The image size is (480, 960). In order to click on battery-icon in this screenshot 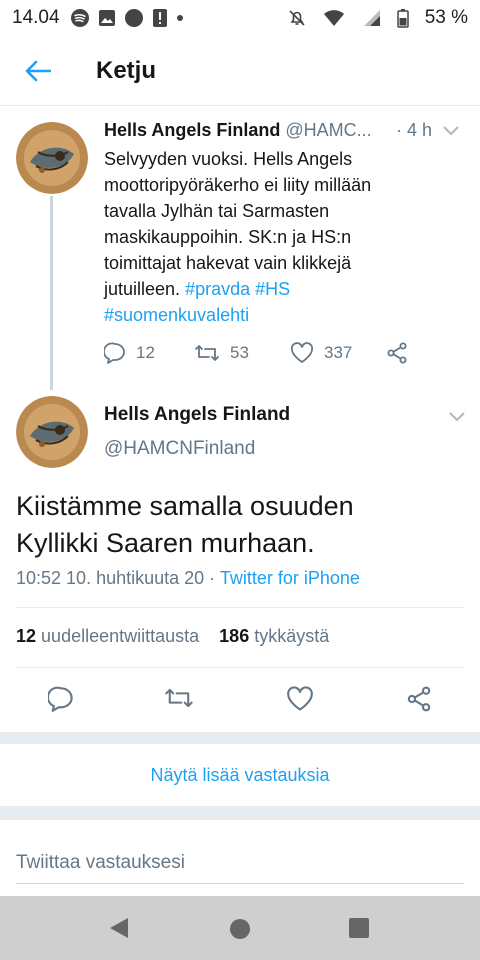, I will do `click(402, 18)`.